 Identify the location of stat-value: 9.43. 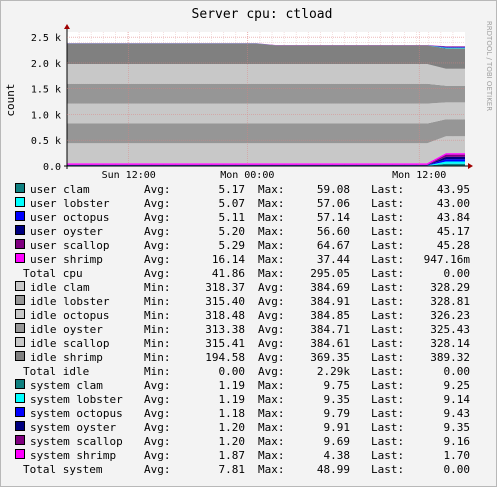
(457, 413).